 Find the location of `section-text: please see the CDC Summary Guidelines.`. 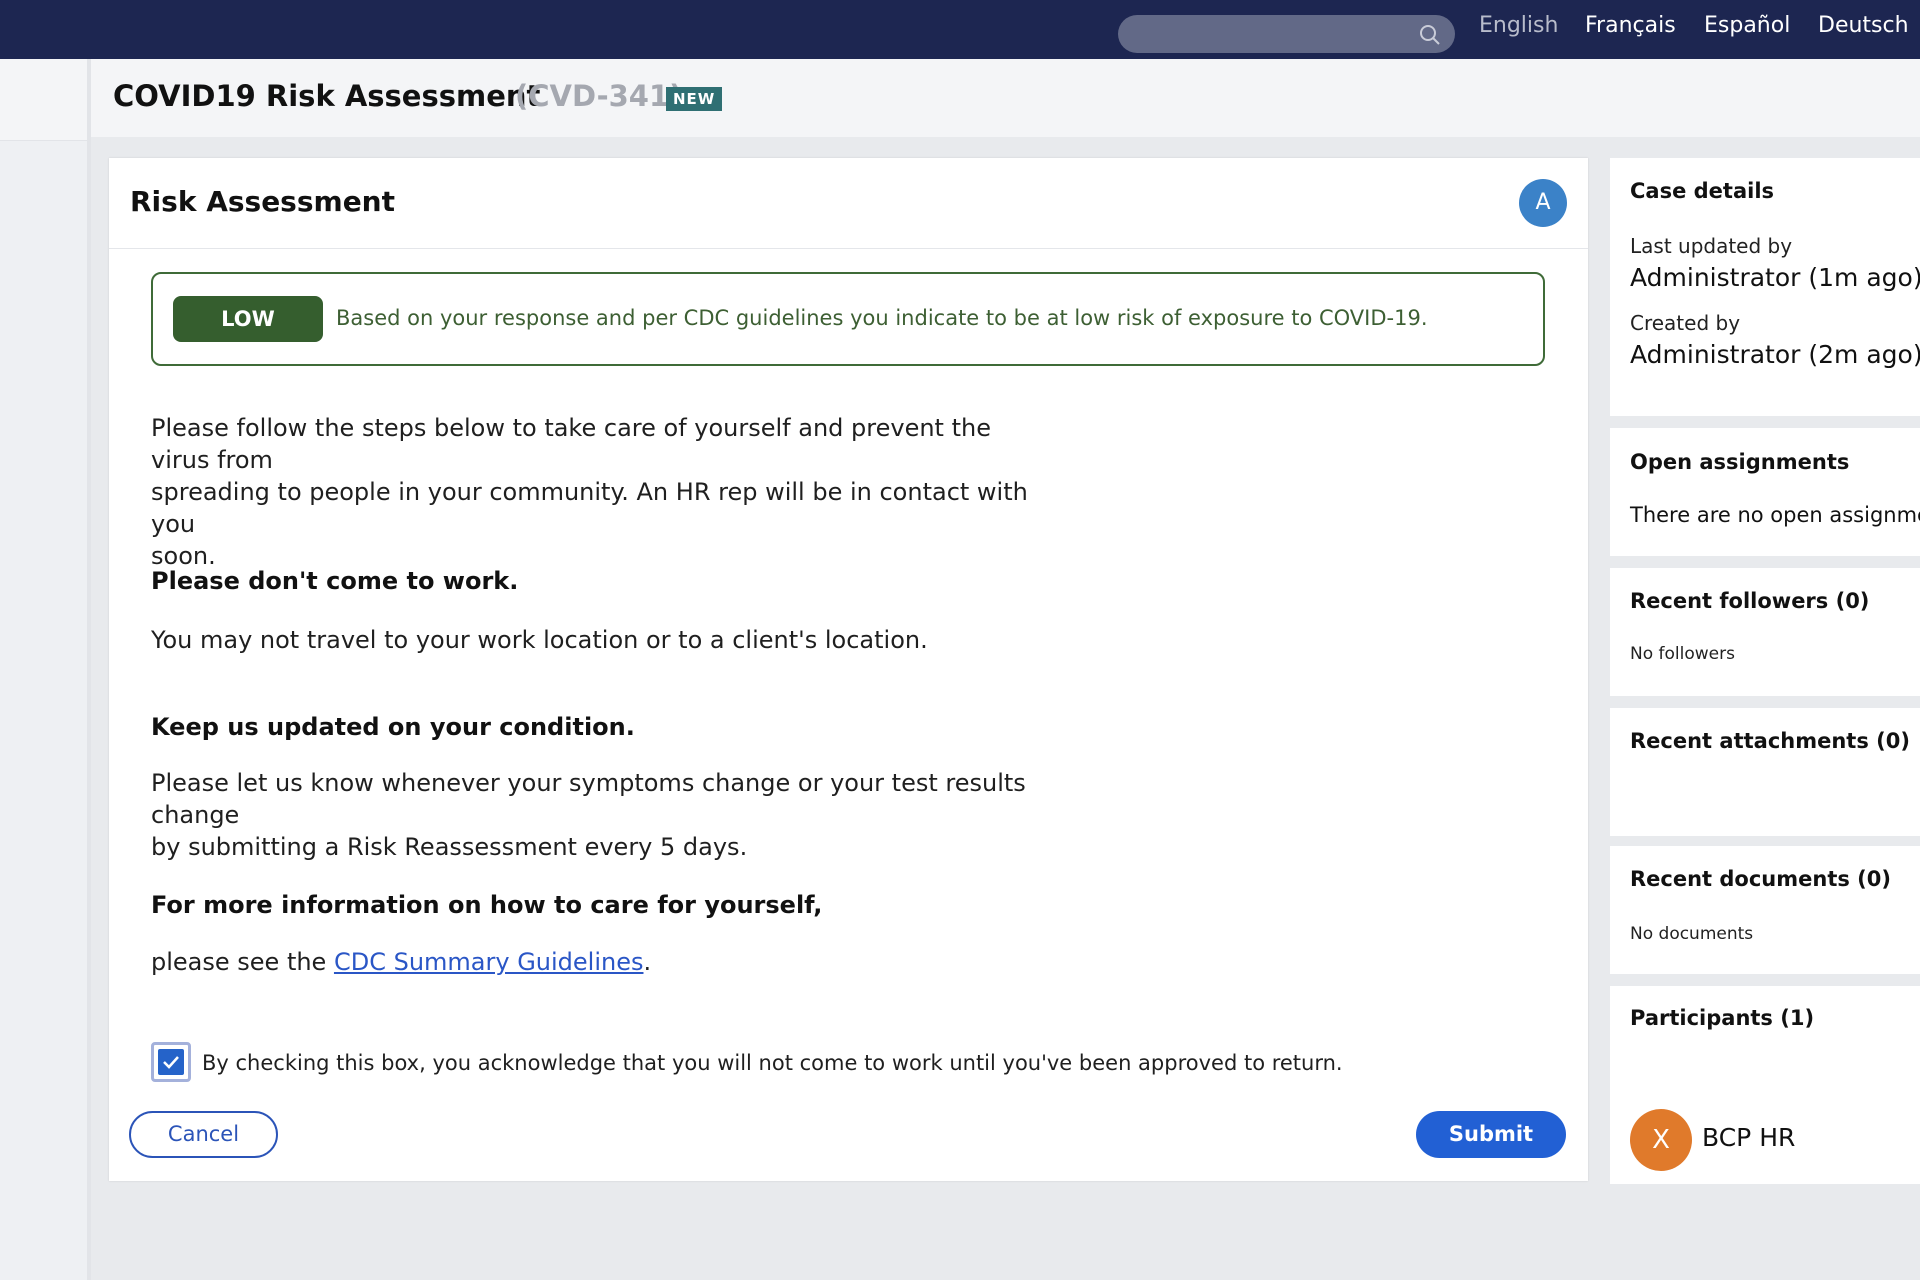

section-text: please see the CDC Summary Guidelines. is located at coordinates (601, 962).